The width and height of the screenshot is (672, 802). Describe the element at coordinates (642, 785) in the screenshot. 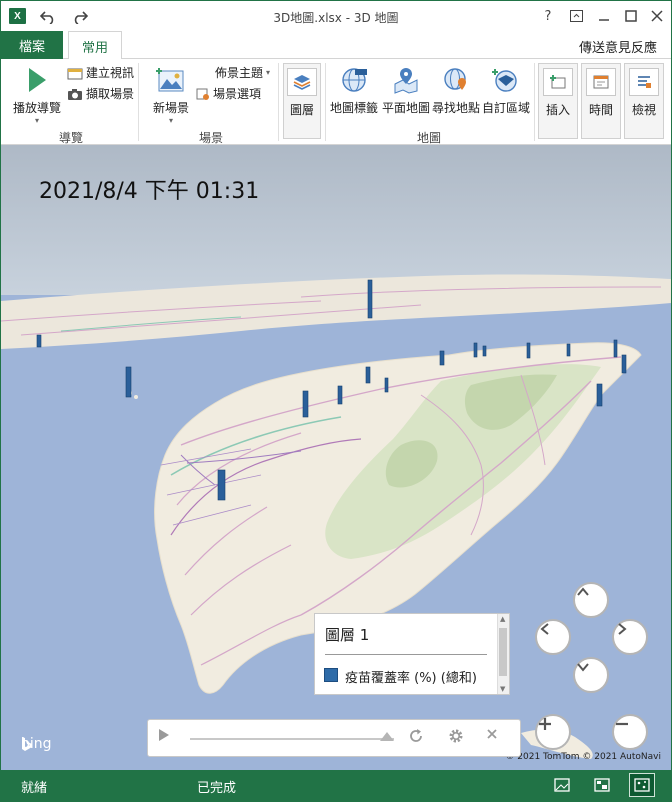

I see `field-list-icon` at that location.